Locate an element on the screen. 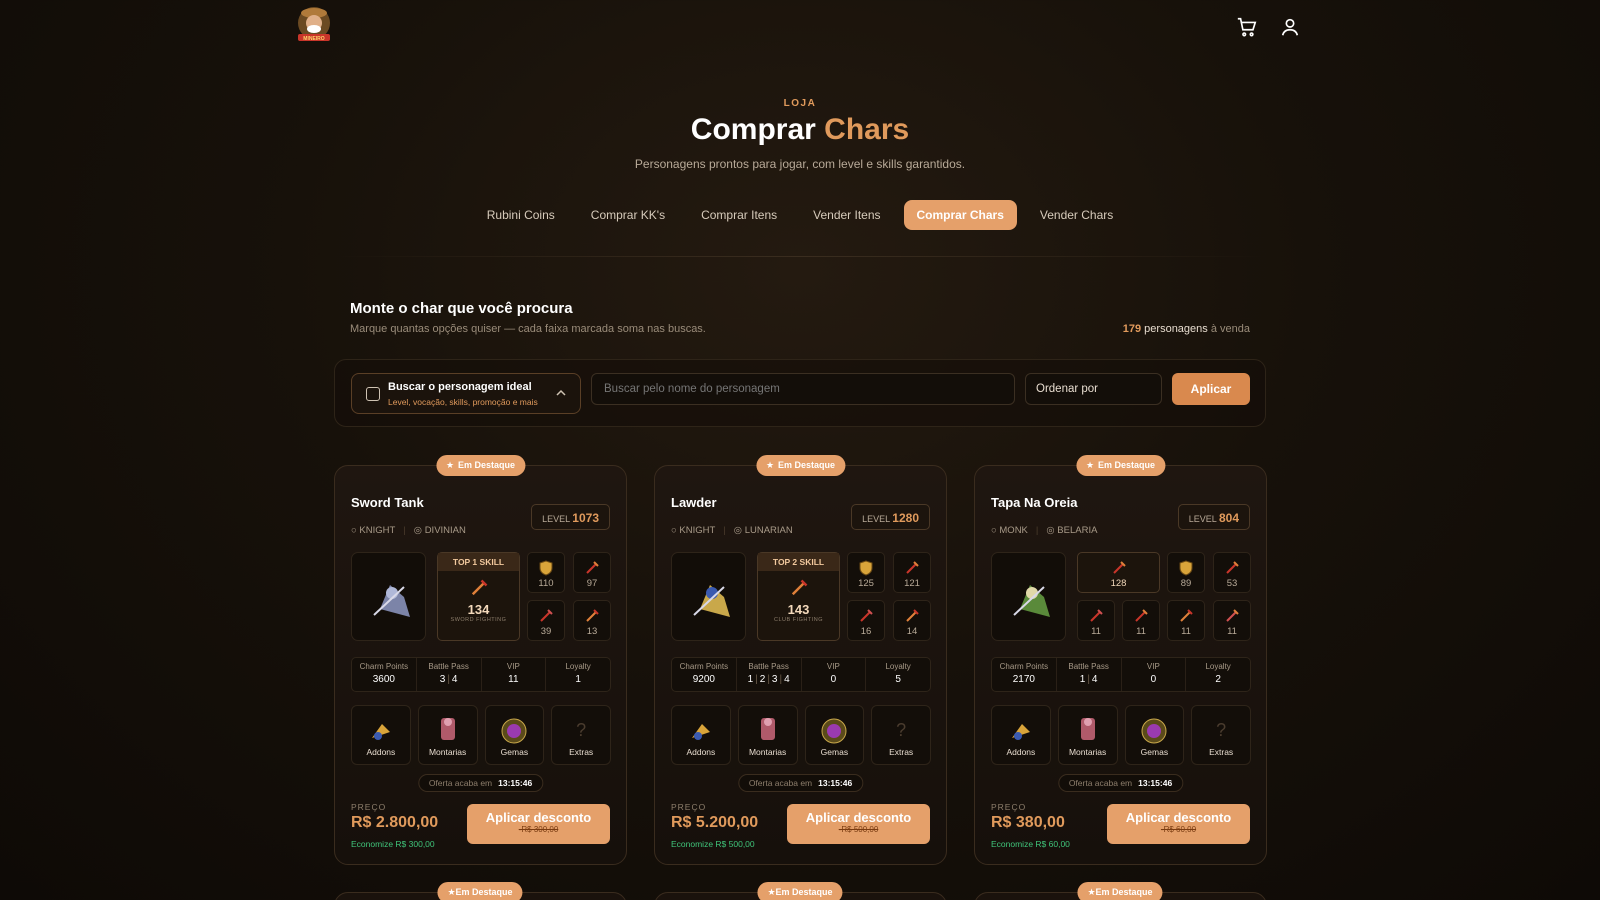 This screenshot has height=900, width=1600. price-label: PREÇO is located at coordinates (369, 807).